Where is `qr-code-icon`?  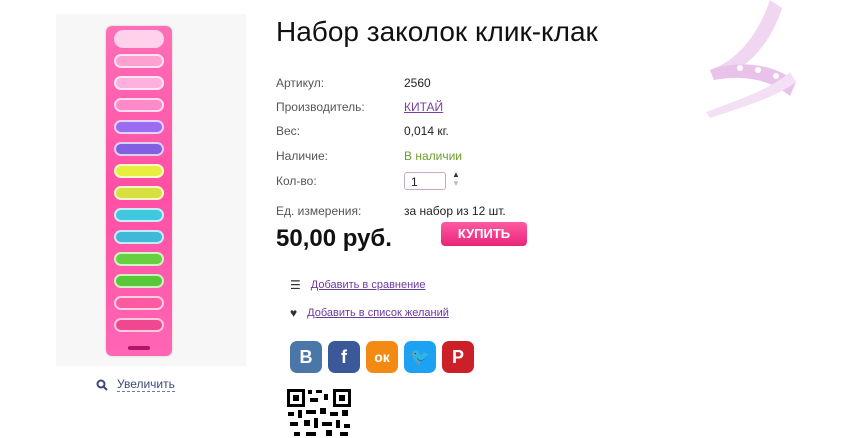
qr-code-icon is located at coordinates (319, 413).